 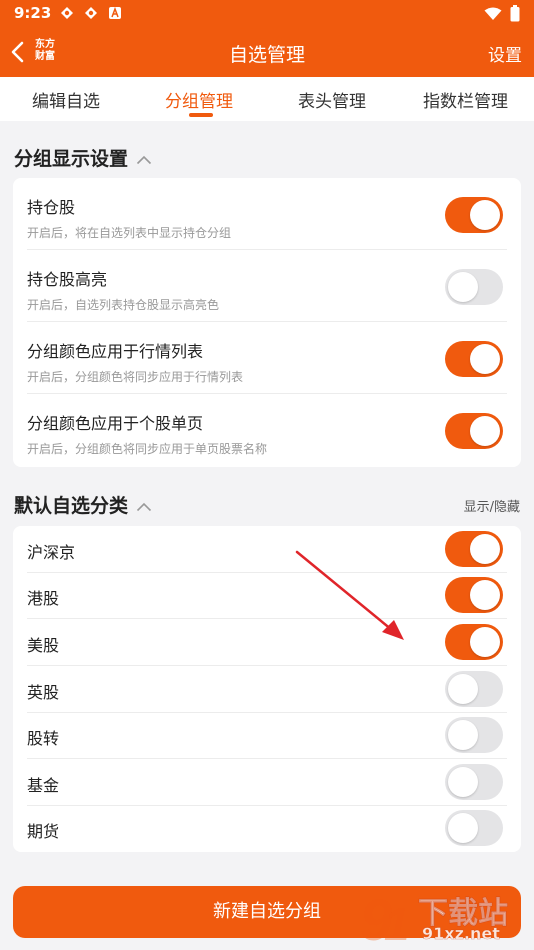 I want to click on list-item: 持仓股高亮 开启后，自选列表持仓股显示高亮色, so click(x=267, y=286).